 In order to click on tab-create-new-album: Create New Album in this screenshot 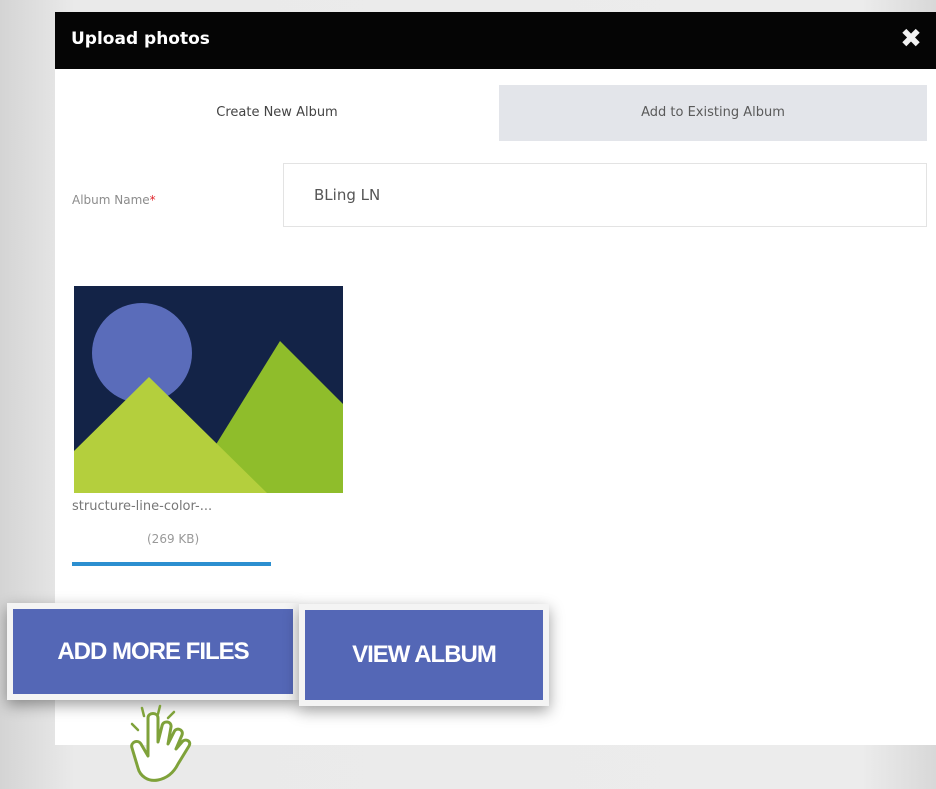, I will do `click(277, 113)`.